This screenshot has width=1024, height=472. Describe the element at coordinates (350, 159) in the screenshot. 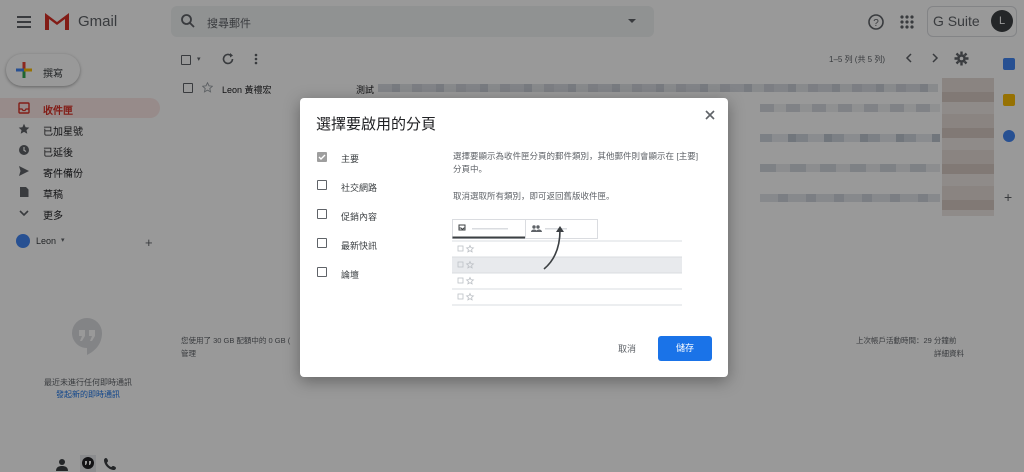

I see `option-label: 主要` at that location.